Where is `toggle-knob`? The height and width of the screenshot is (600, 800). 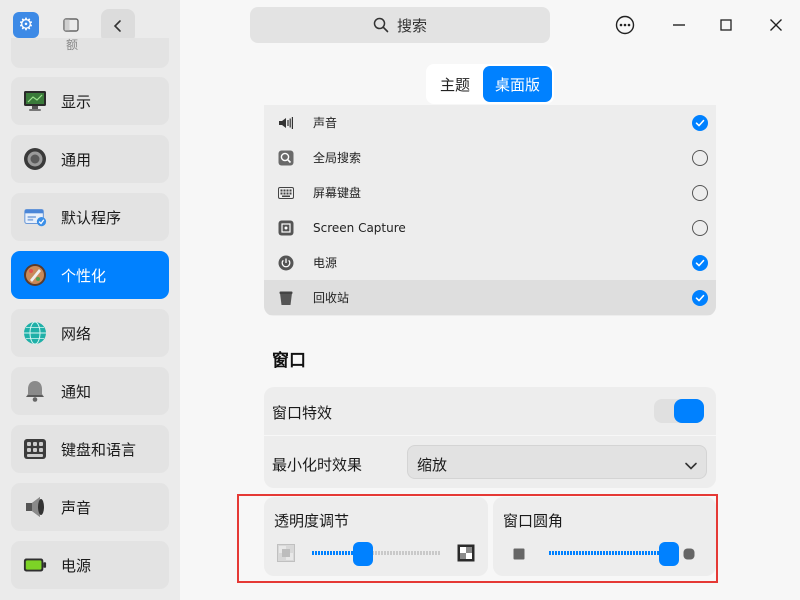 toggle-knob is located at coordinates (689, 411).